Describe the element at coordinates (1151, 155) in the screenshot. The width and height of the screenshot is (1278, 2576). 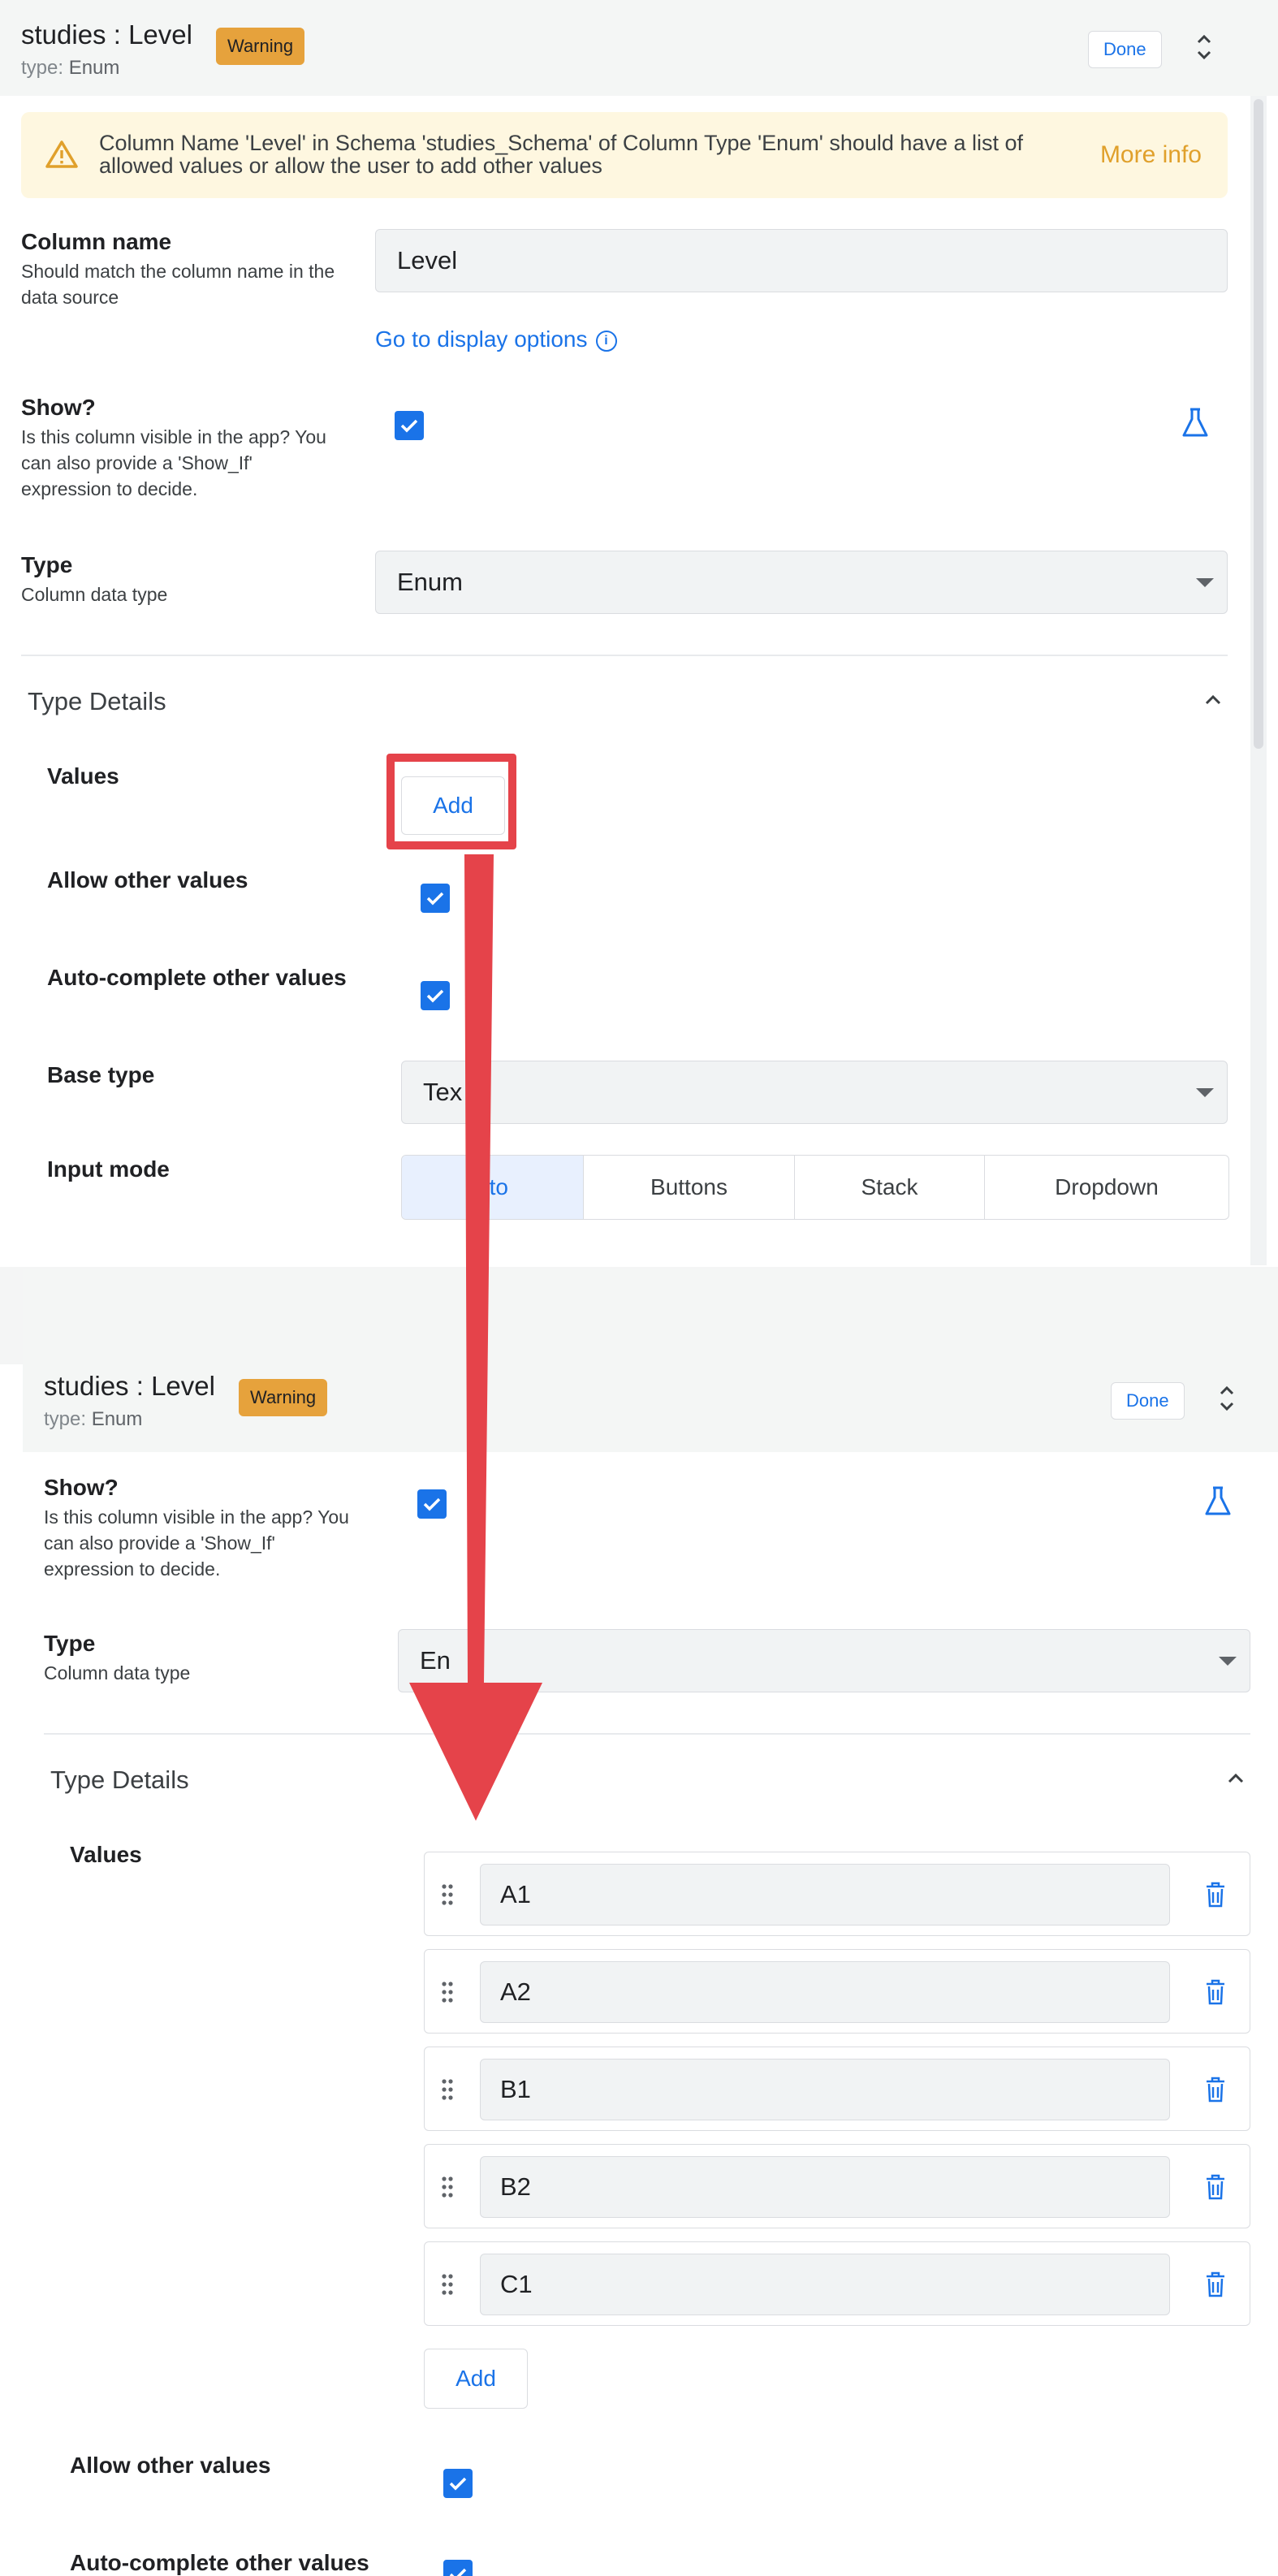
I see `more-info-link: More info` at that location.